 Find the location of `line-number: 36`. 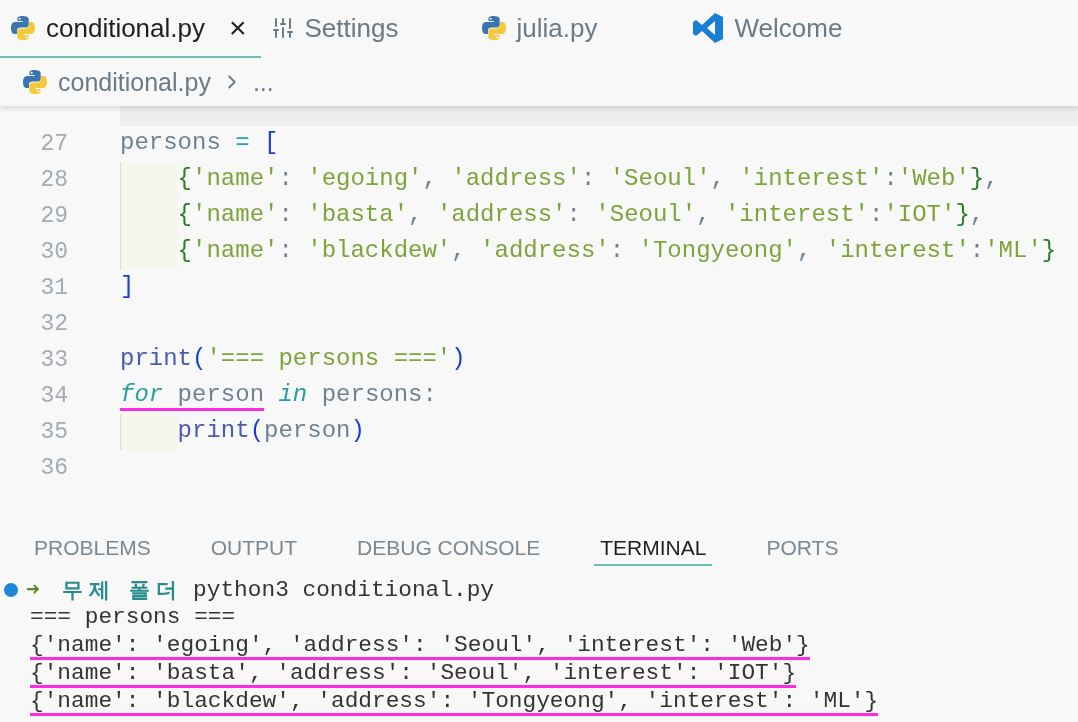

line-number: 36 is located at coordinates (53, 468).